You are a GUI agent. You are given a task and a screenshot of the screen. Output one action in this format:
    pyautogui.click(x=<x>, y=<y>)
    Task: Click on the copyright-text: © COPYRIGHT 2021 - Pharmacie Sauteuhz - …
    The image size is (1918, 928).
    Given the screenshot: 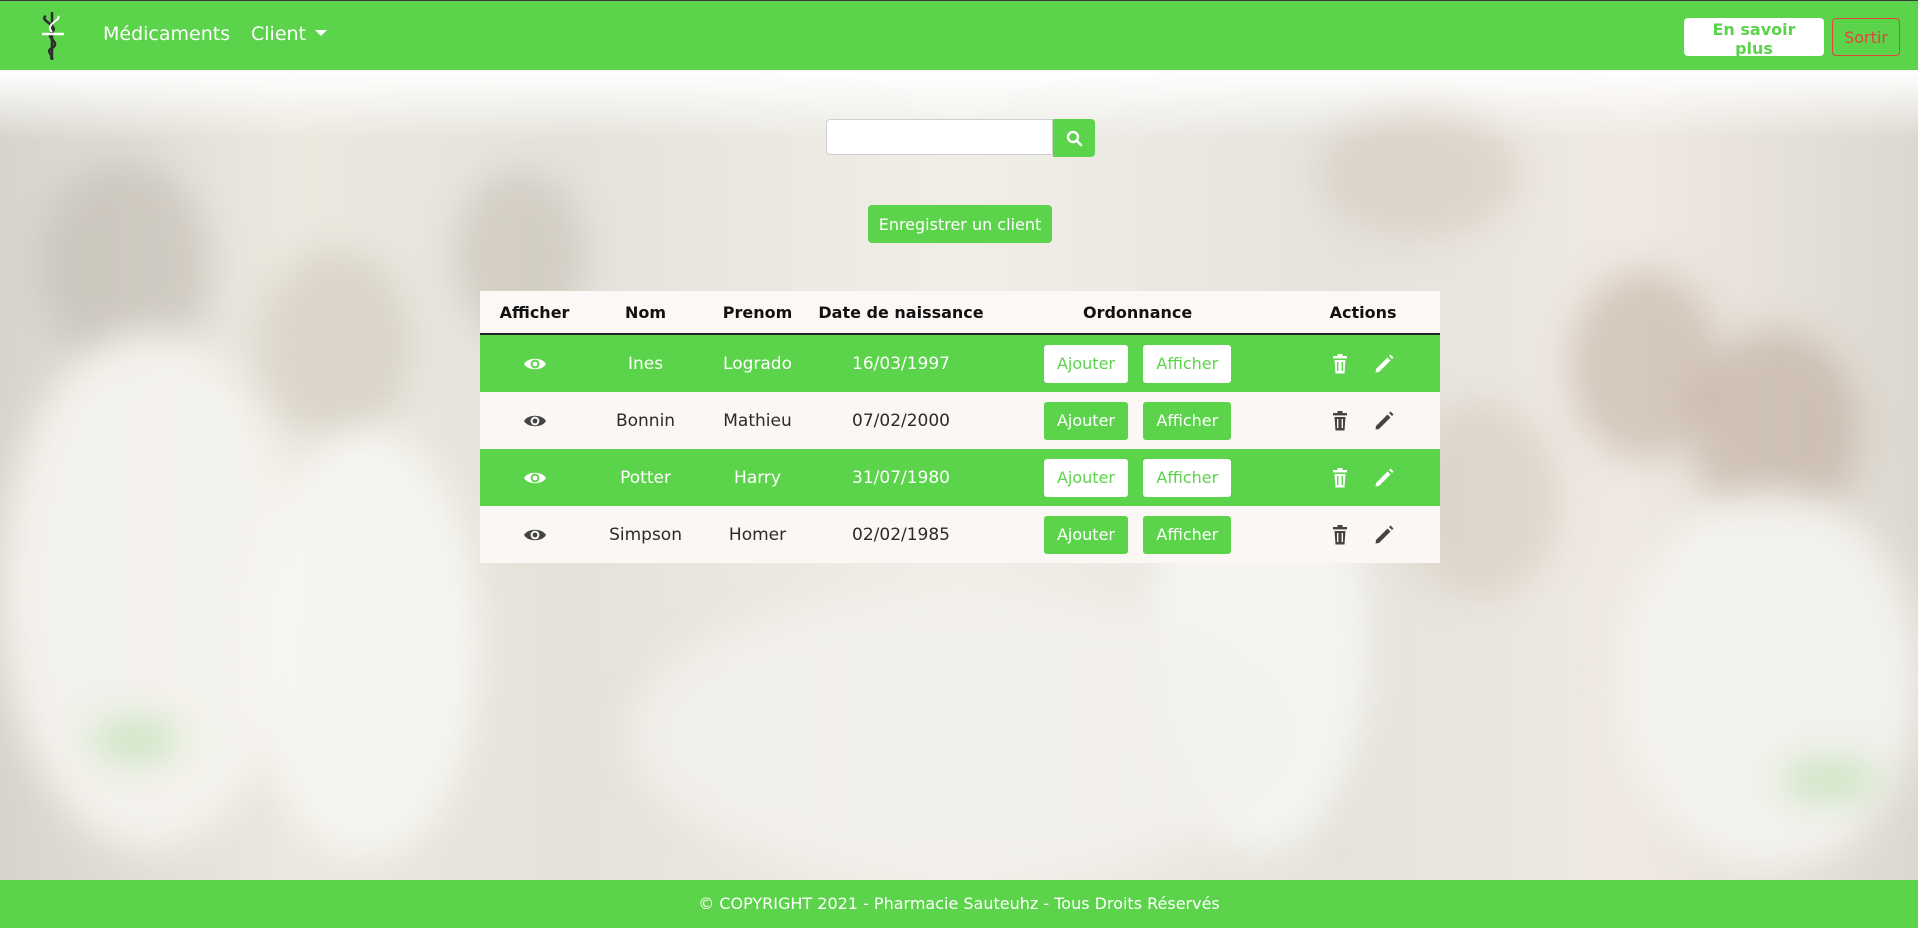 What is the action you would take?
    pyautogui.click(x=959, y=903)
    